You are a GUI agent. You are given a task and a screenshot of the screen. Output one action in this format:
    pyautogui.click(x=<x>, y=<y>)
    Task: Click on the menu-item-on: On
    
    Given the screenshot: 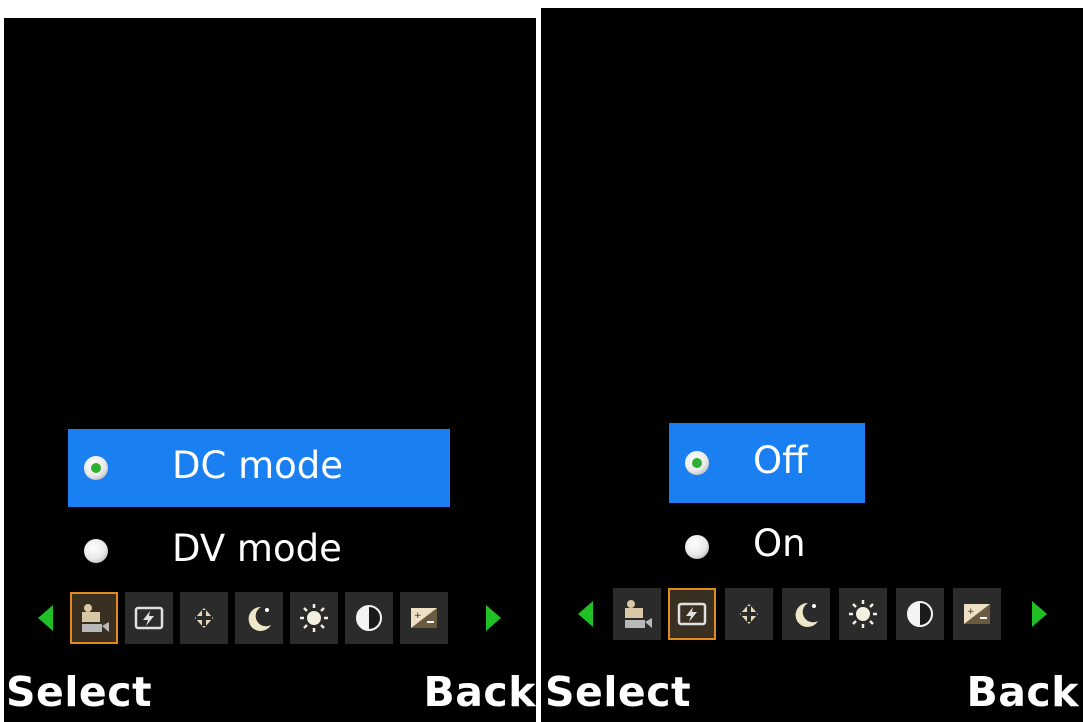 What is the action you would take?
    pyautogui.click(x=767, y=547)
    